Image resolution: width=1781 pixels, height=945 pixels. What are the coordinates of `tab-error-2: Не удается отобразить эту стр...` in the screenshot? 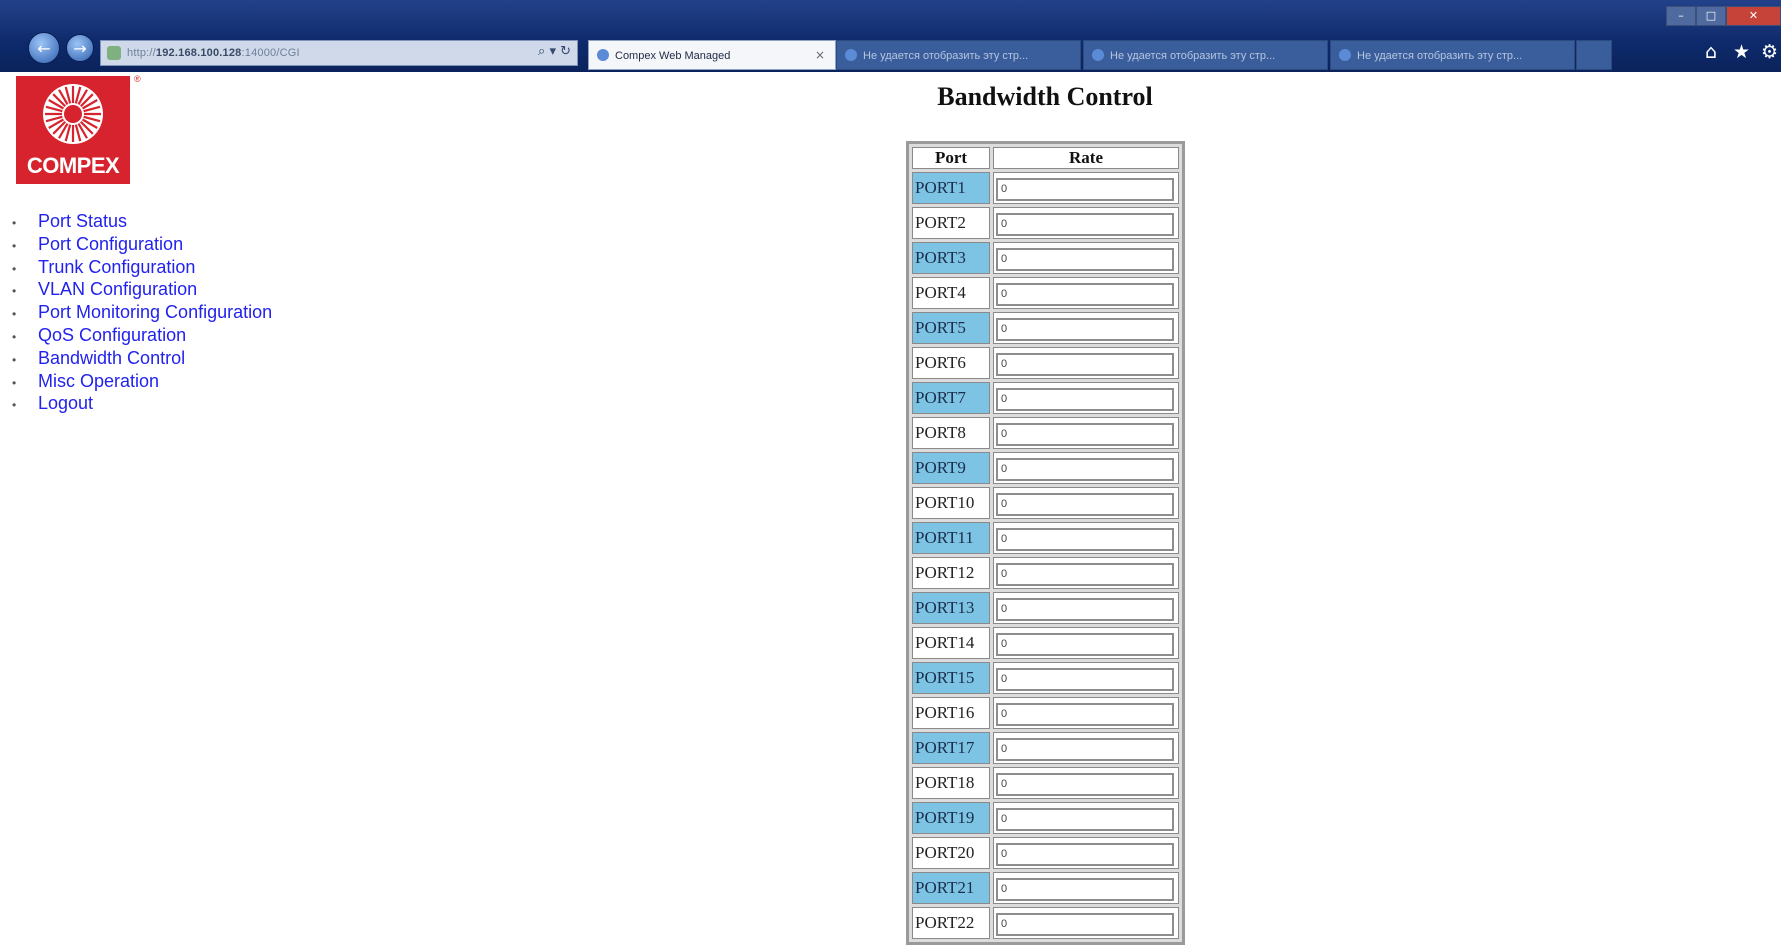 It's located at (1205, 55).